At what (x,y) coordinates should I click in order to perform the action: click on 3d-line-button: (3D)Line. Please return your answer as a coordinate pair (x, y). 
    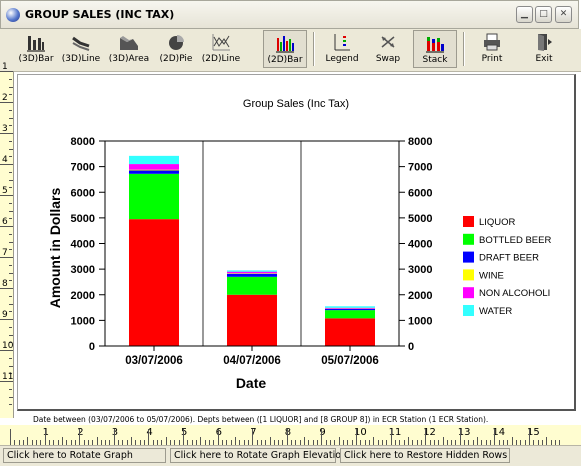
    Looking at the image, I should click on (81, 49).